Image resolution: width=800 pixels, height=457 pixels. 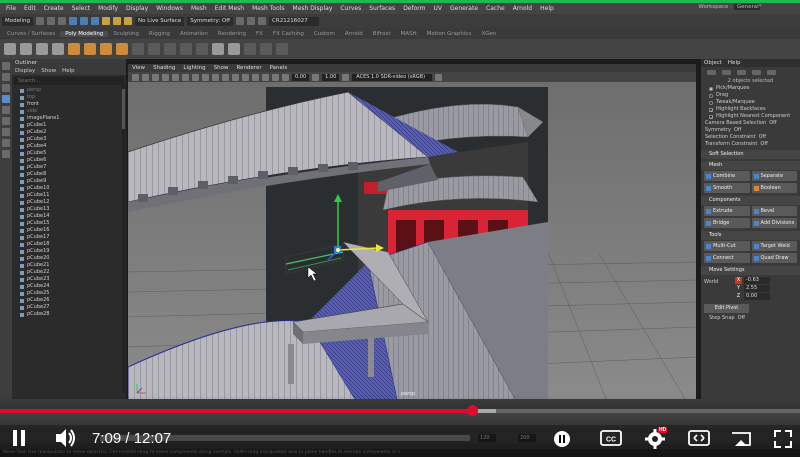 What do you see at coordinates (774, 188) in the screenshot?
I see `boolean-button: Boolean` at bounding box center [774, 188].